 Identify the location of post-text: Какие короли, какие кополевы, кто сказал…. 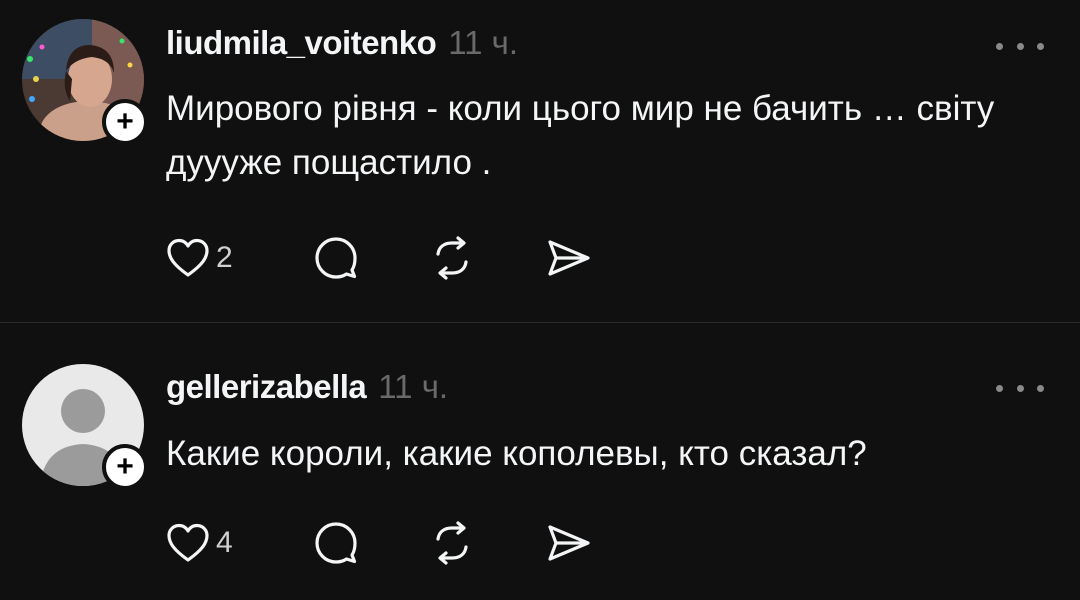
(516, 453).